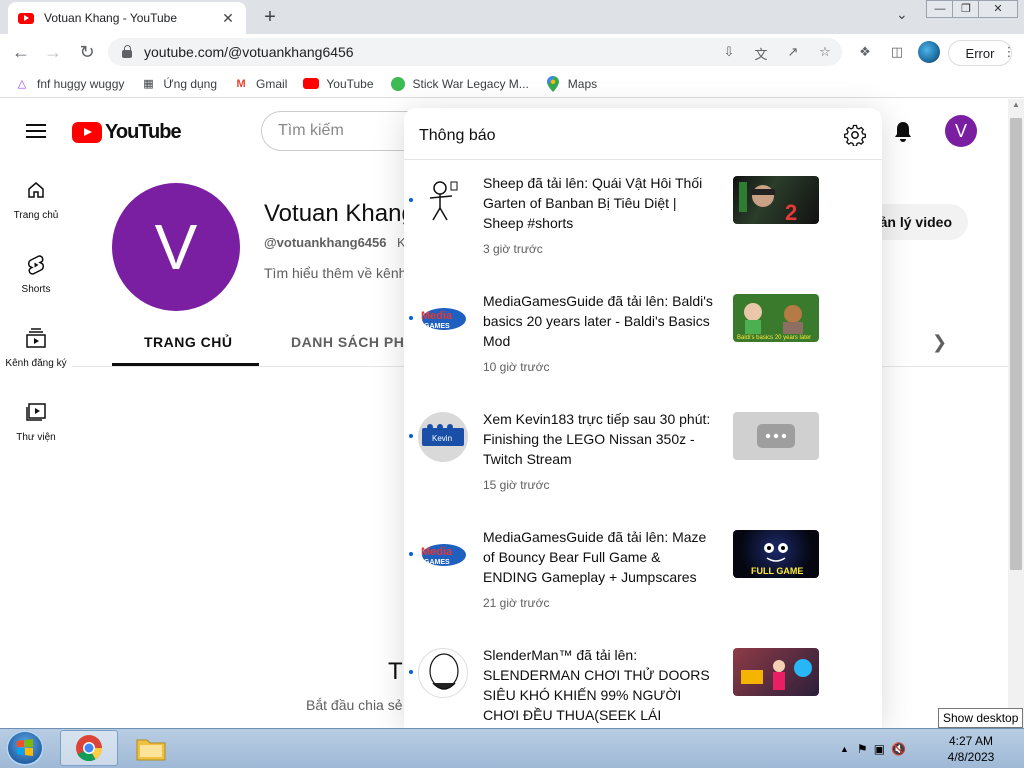 This screenshot has width=1024, height=771. Describe the element at coordinates (998, 9) in the screenshot. I see `close-window-button: ✕` at that location.